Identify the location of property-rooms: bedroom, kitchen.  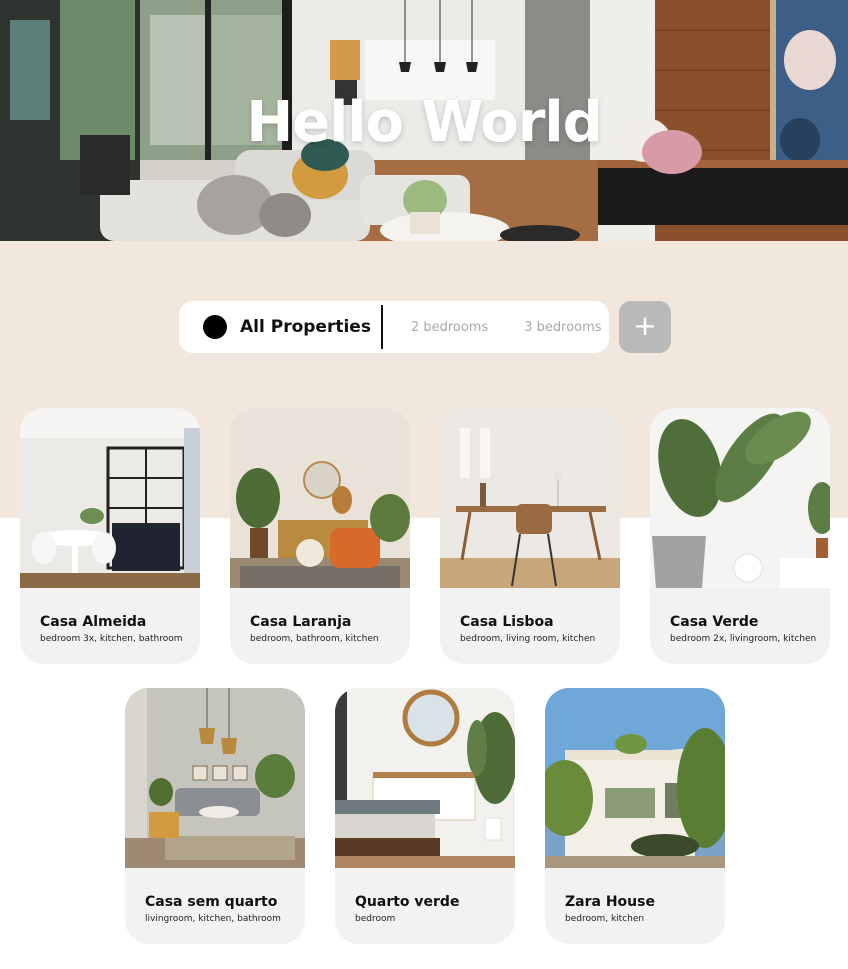
(605, 919).